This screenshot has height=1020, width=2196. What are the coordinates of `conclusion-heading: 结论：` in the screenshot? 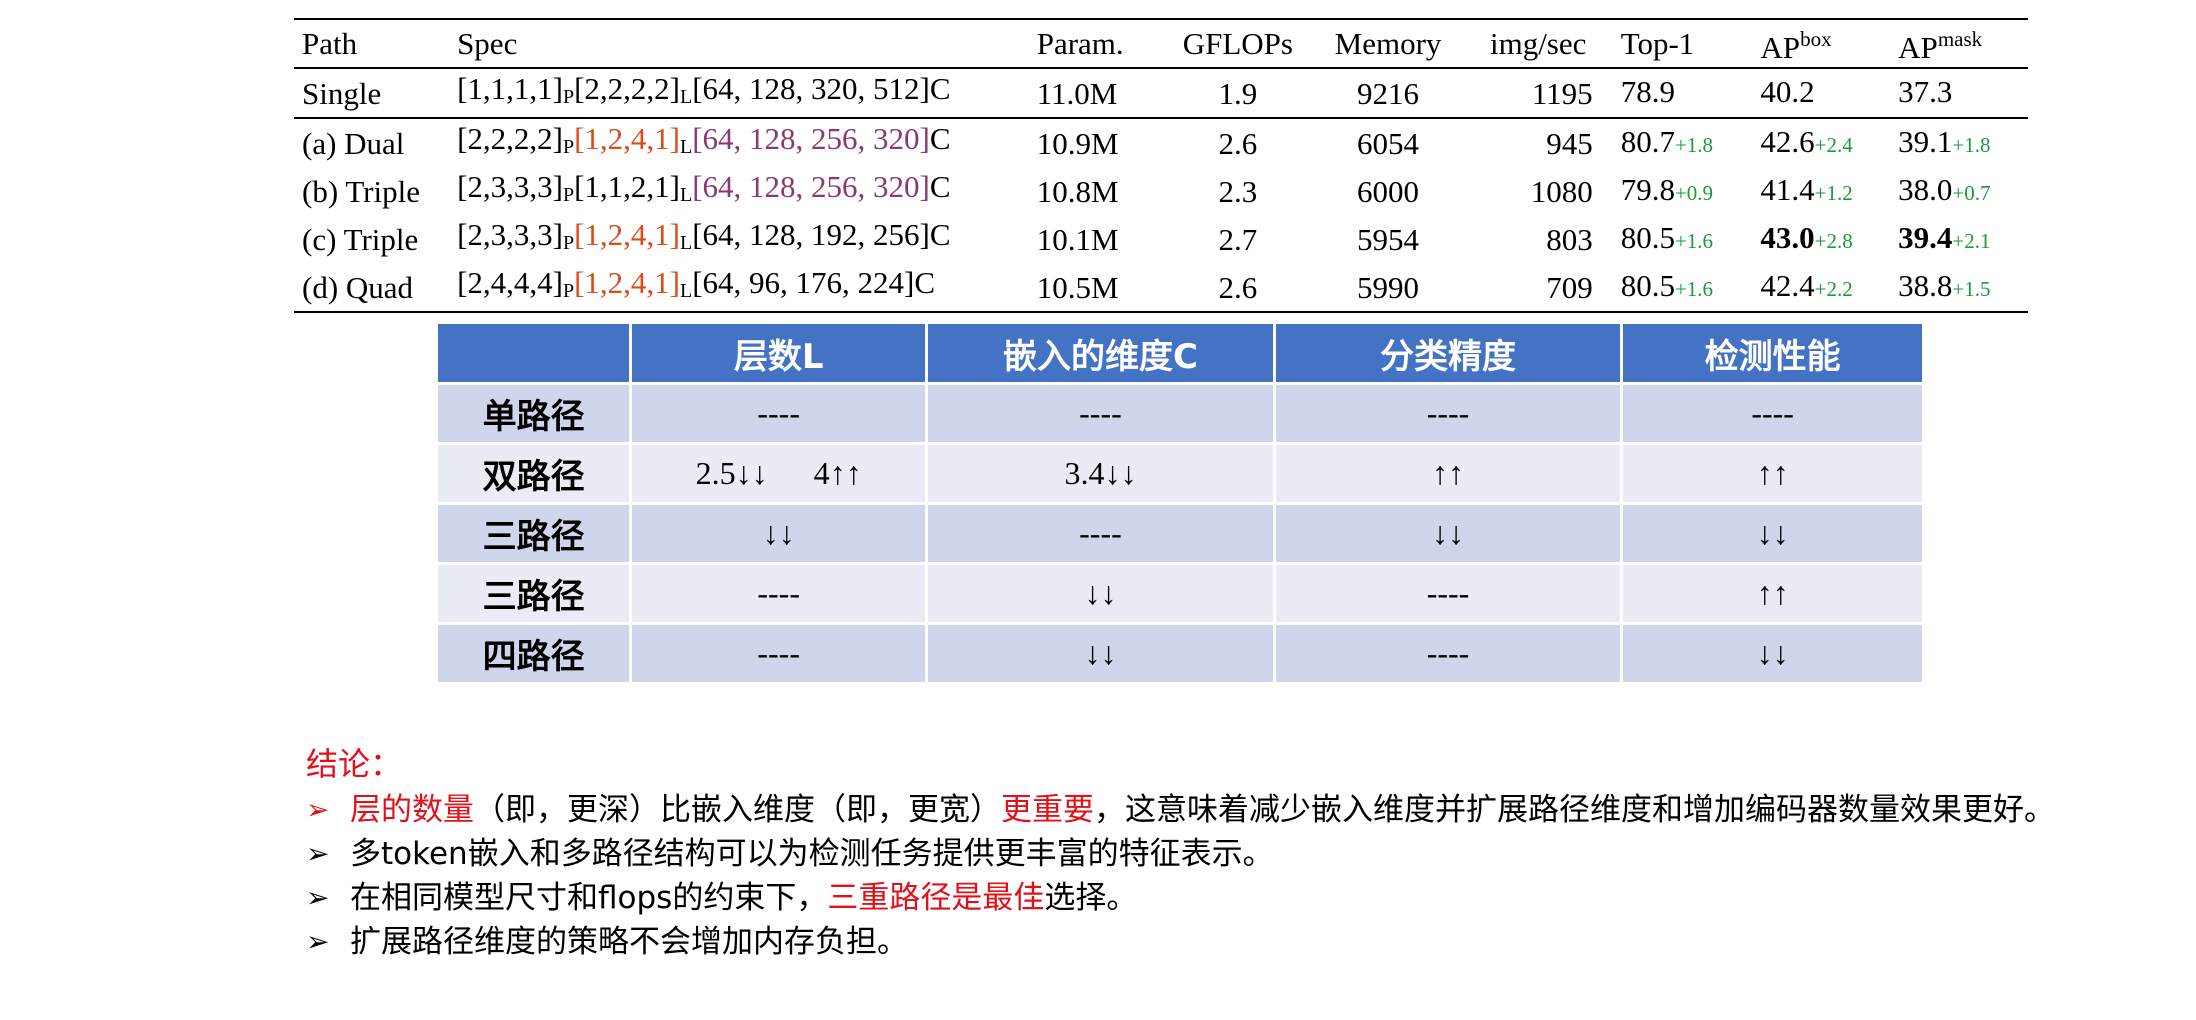 It's located at (354, 764).